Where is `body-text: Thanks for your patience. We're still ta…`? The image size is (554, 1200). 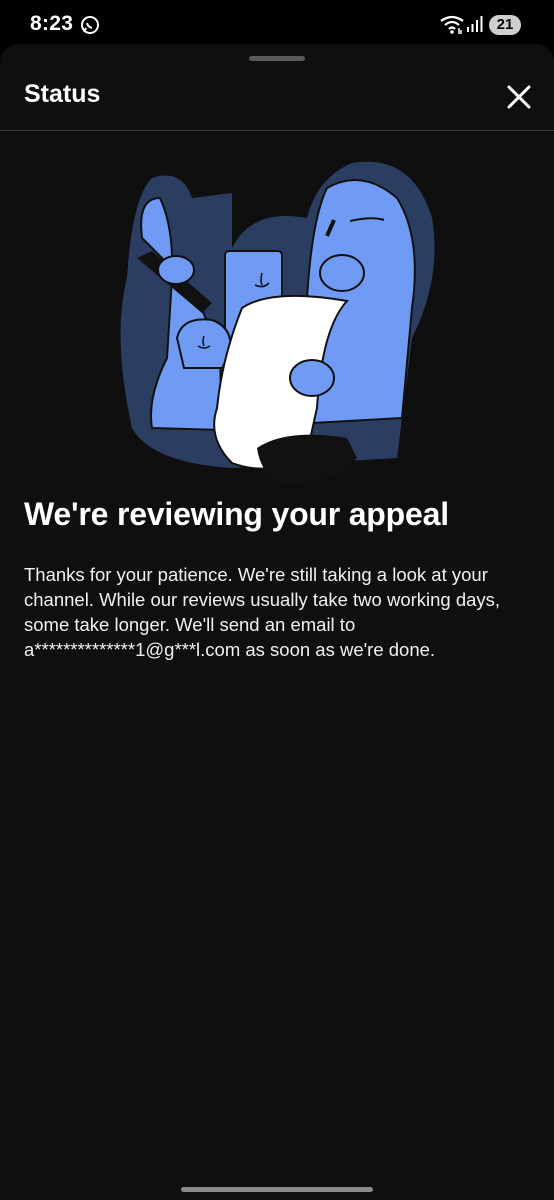 body-text: Thanks for your patience. We're still ta… is located at coordinates (262, 612).